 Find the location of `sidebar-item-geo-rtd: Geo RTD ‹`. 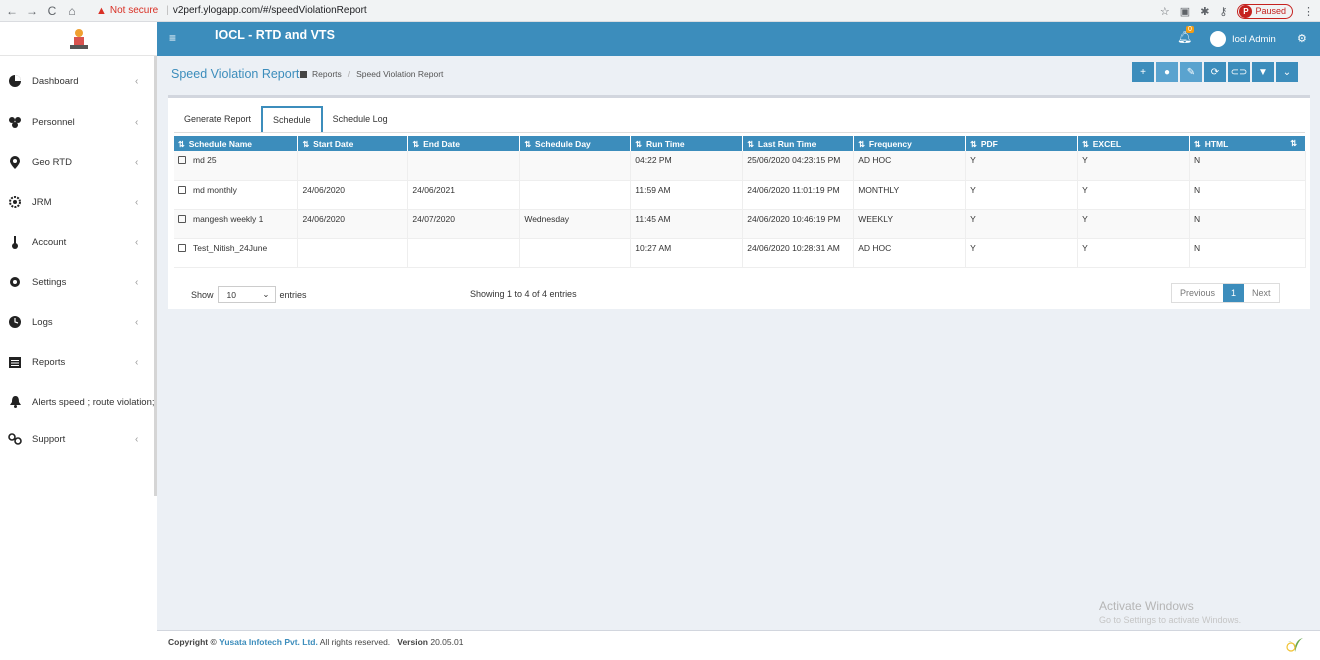

sidebar-item-geo-rtd: Geo RTD ‹ is located at coordinates (77, 162).